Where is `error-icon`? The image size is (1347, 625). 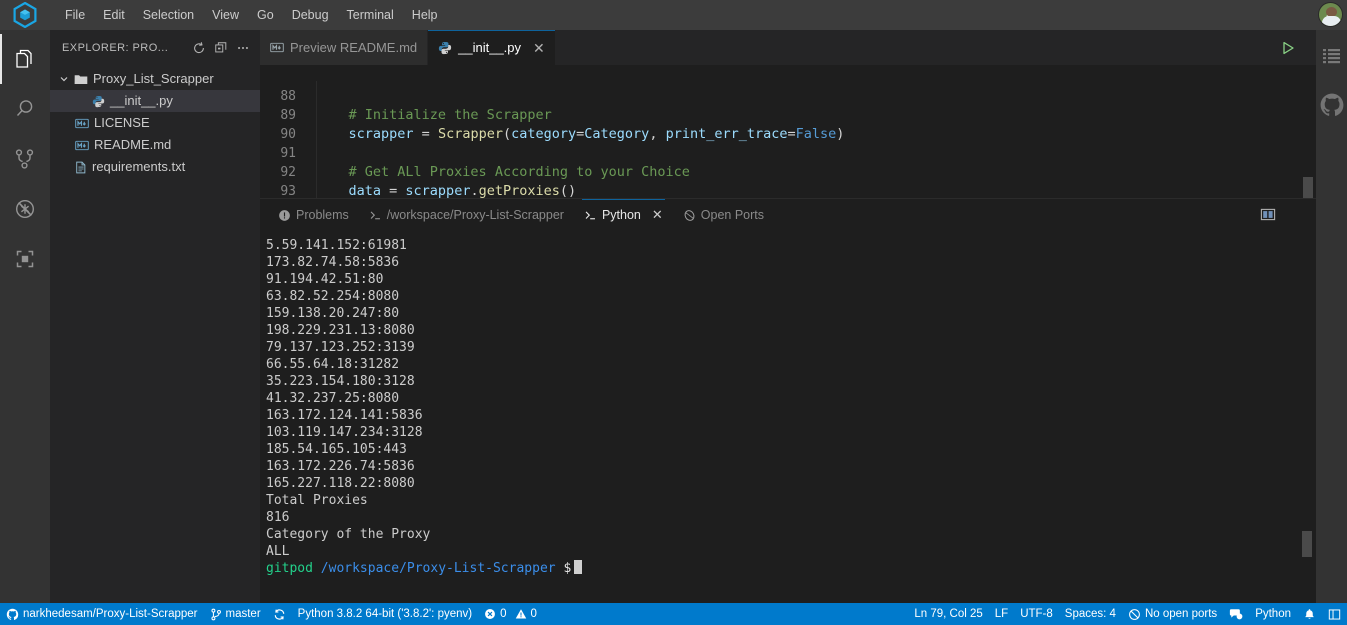 error-icon is located at coordinates (490, 614).